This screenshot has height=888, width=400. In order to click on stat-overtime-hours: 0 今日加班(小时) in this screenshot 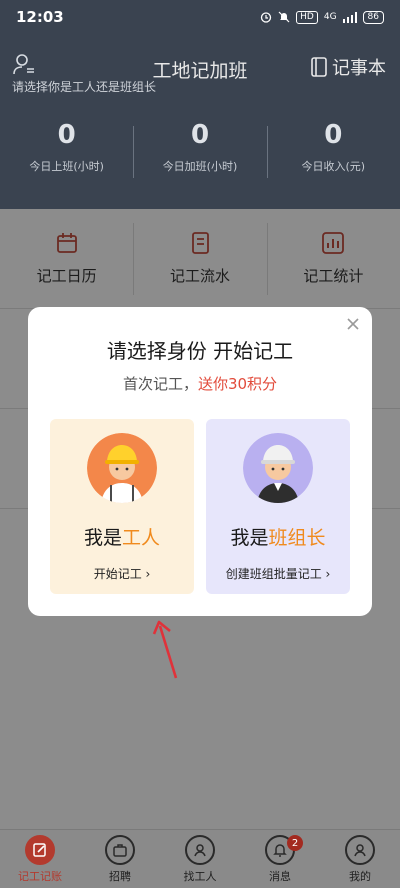, I will do `click(199, 152)`.